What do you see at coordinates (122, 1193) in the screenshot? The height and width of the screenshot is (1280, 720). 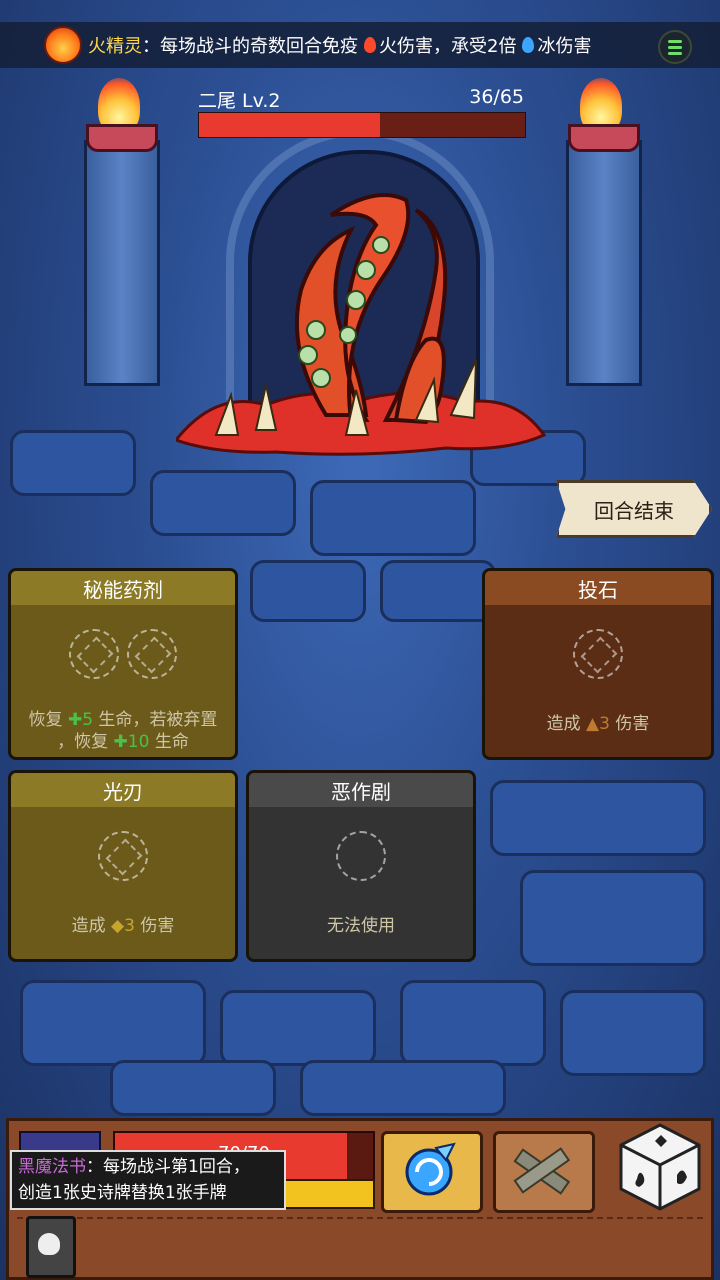 I see `tooltip-line2: 创造1张史诗牌替换1张手牌` at bounding box center [122, 1193].